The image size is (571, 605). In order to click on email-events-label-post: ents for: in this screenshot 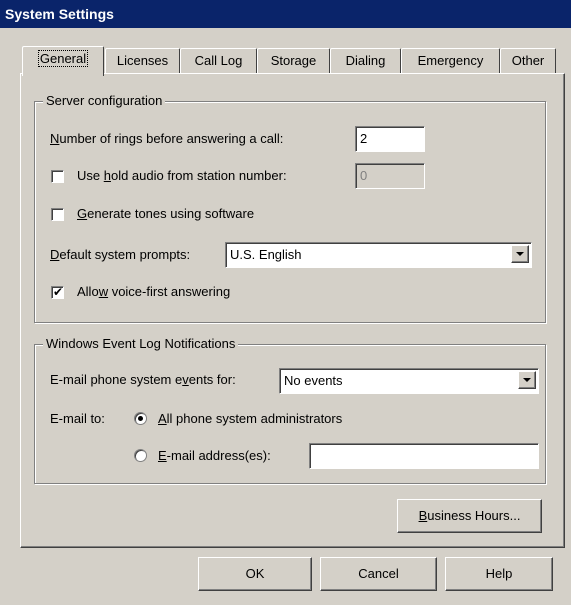, I will do `click(212, 379)`.